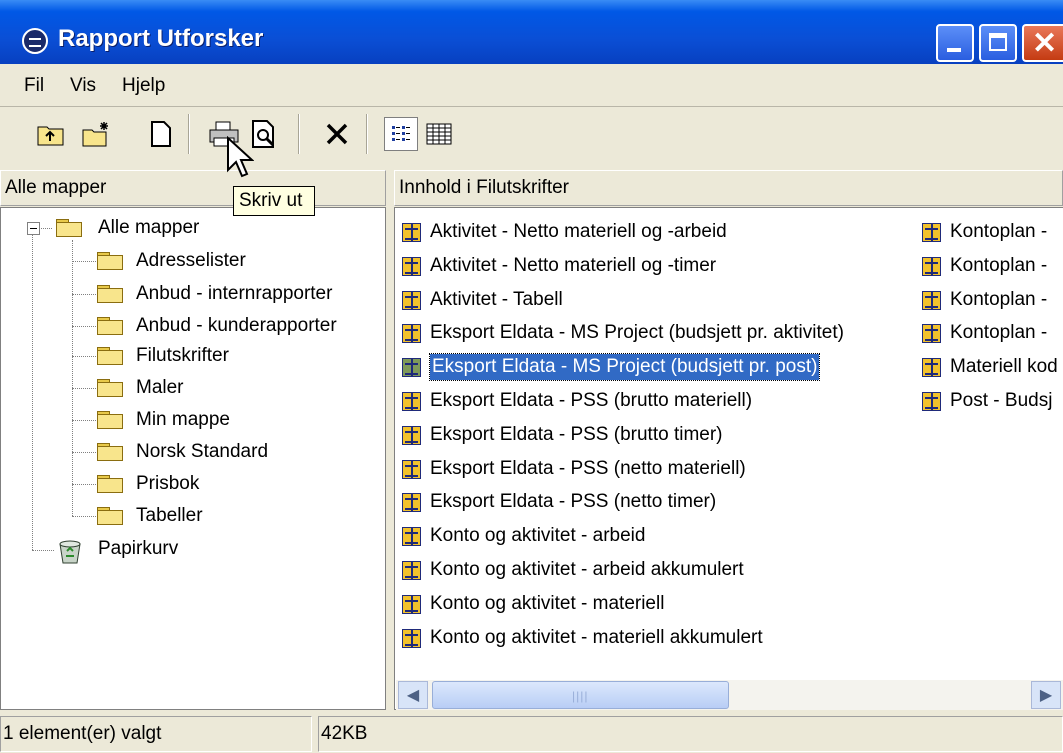  What do you see at coordinates (998, 43) in the screenshot?
I see `maximize-button` at bounding box center [998, 43].